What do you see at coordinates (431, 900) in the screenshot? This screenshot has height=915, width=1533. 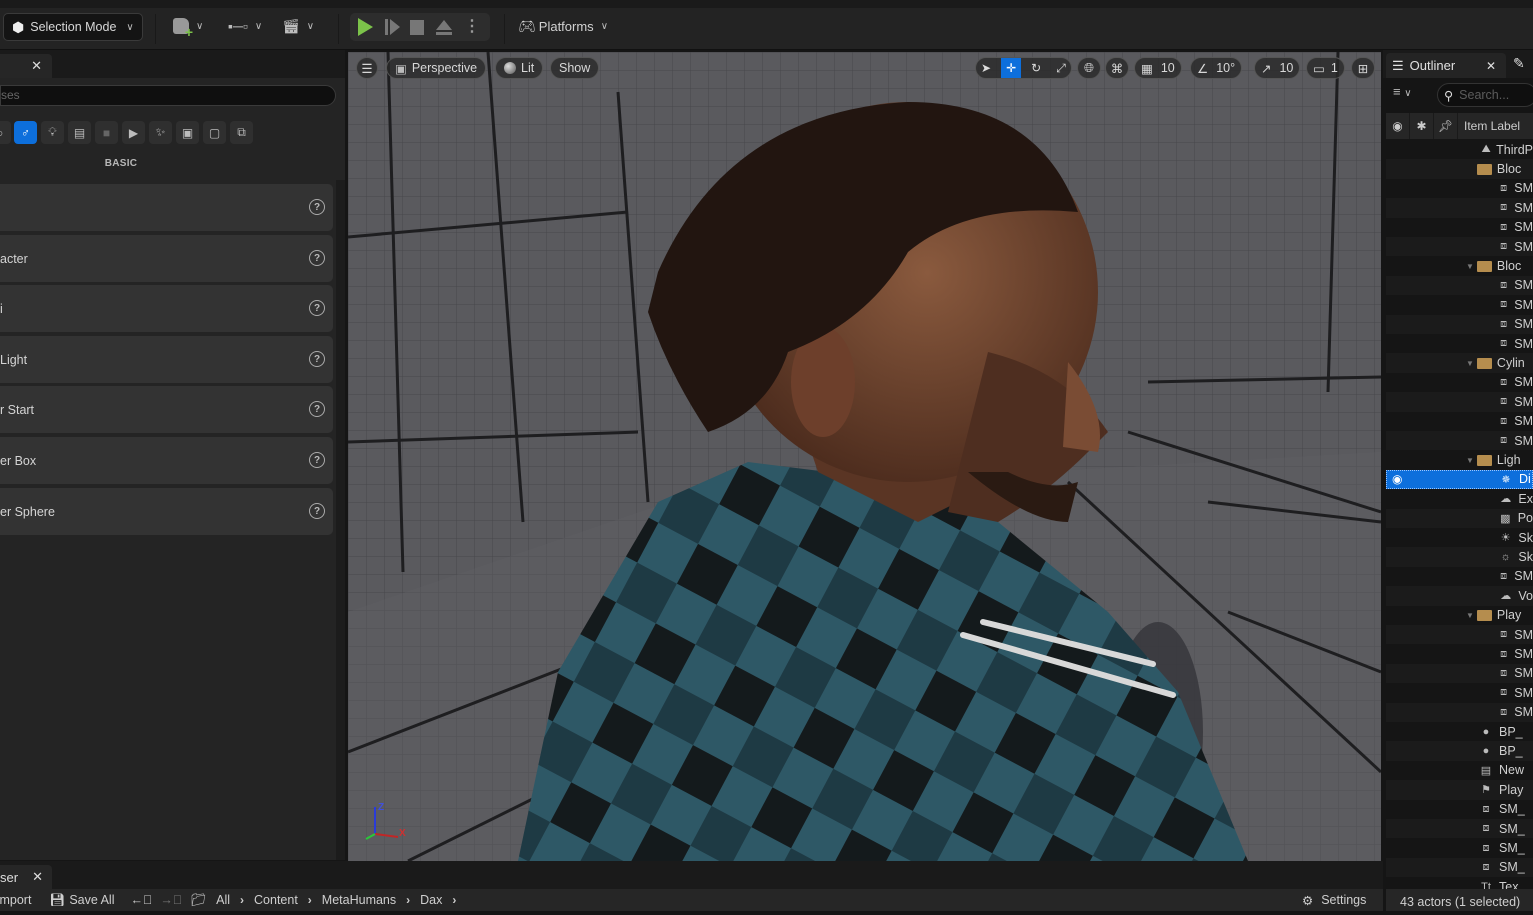 I see `breadcrumb-item: Dax` at bounding box center [431, 900].